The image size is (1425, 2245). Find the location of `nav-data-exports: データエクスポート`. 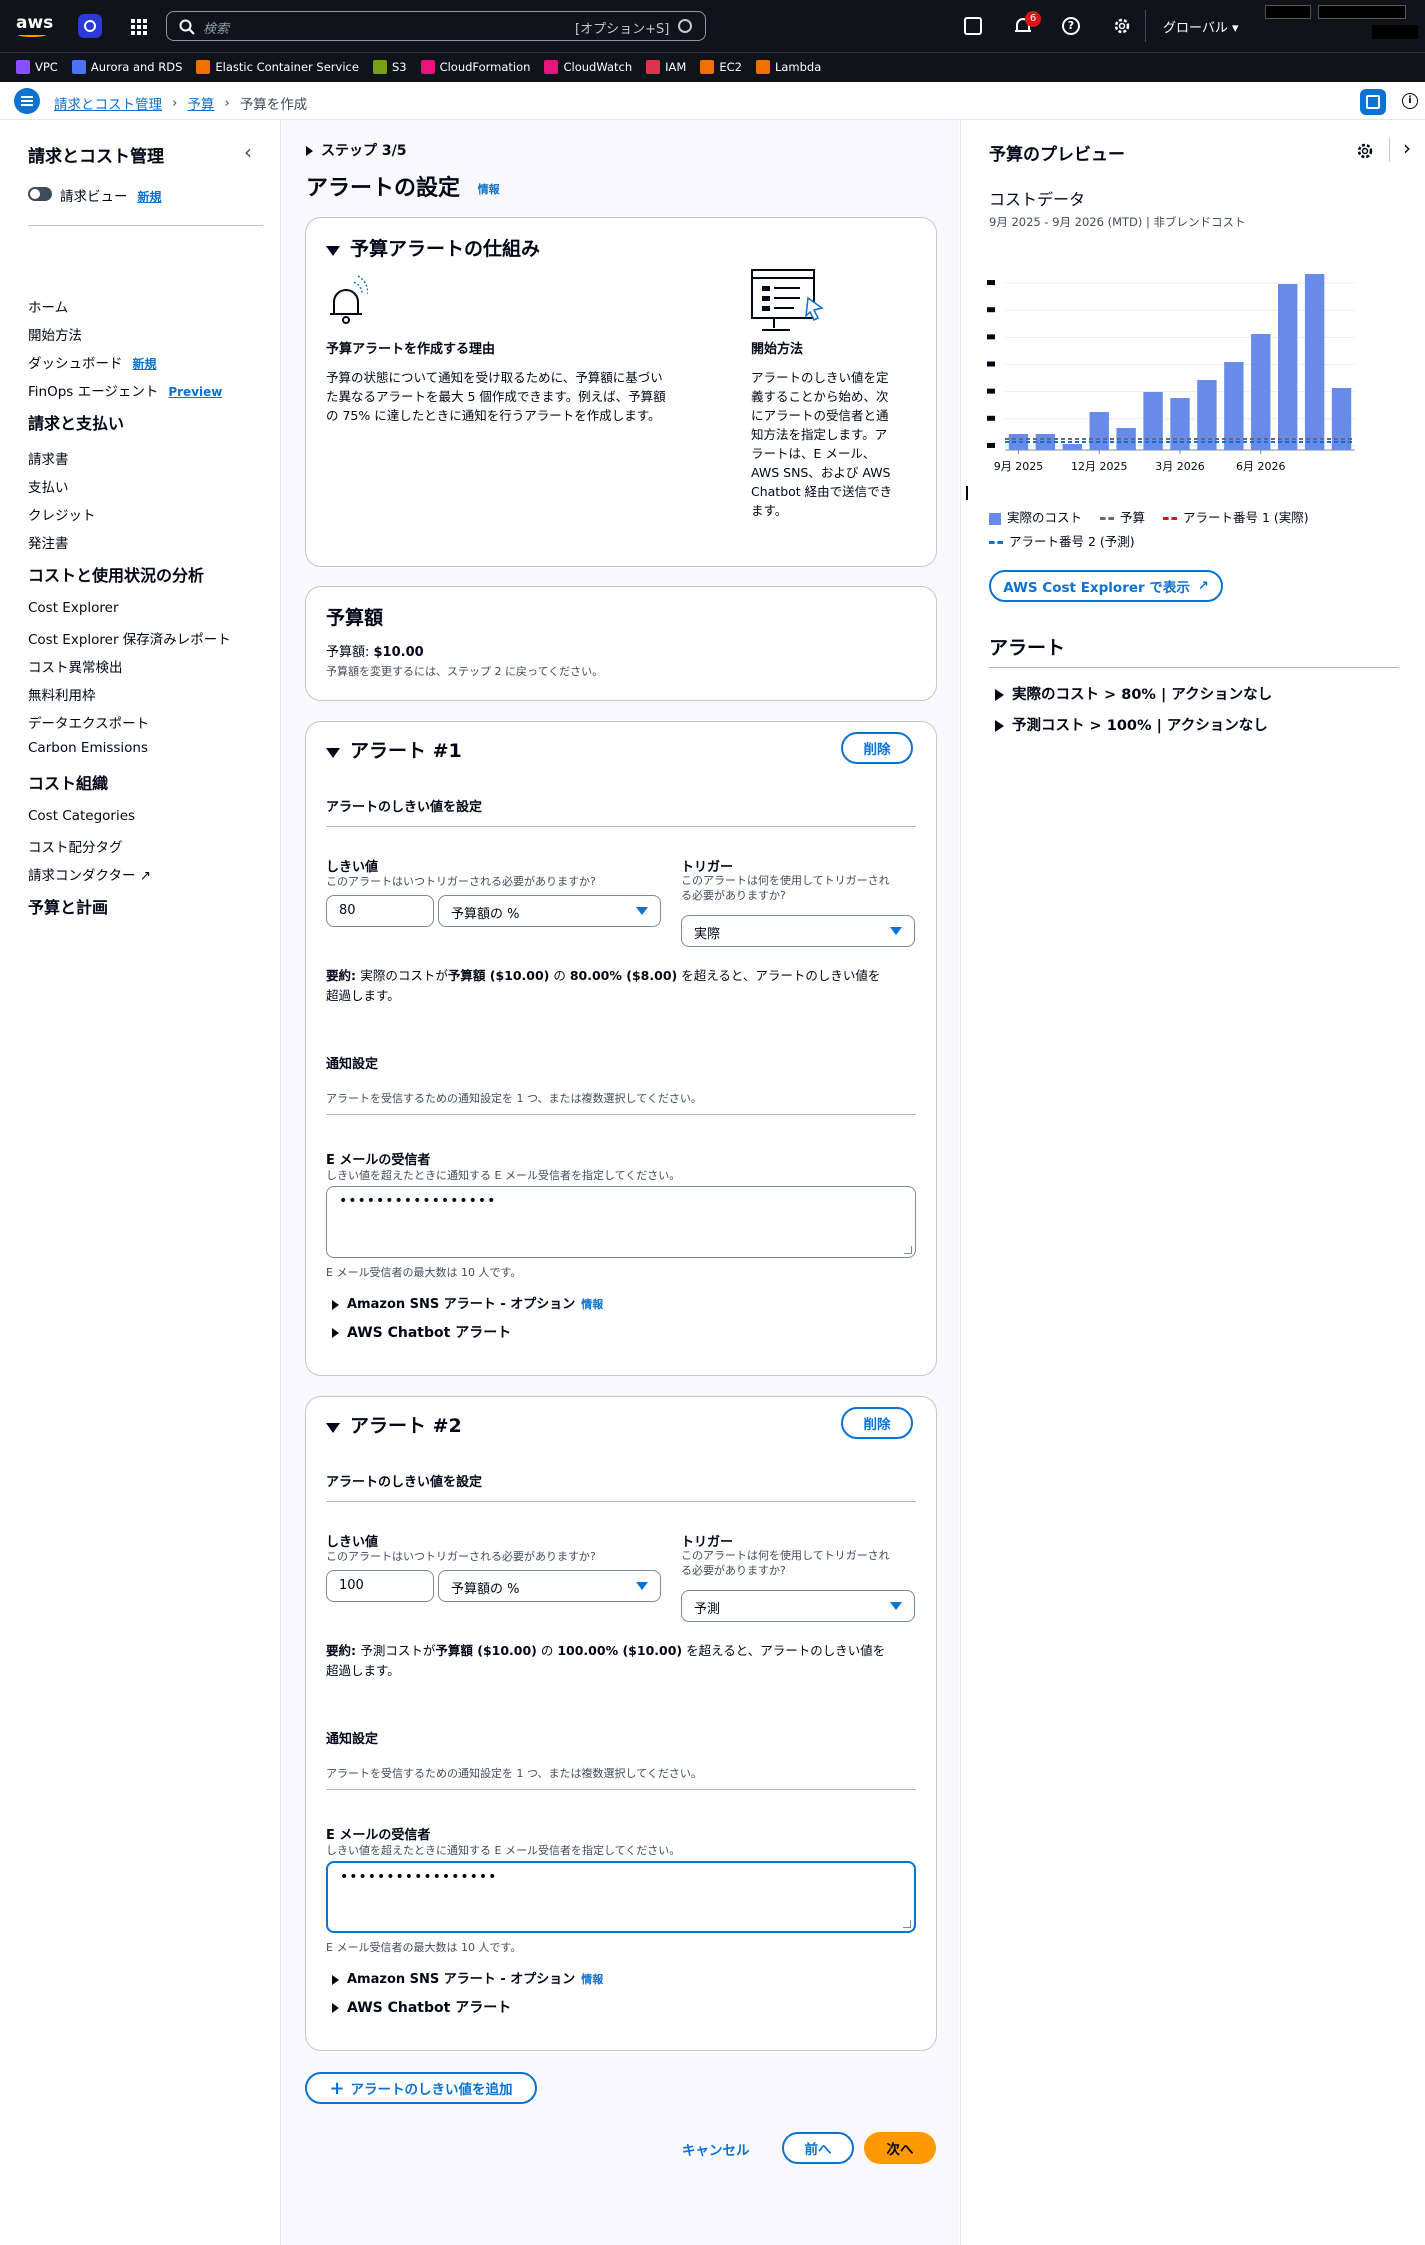

nav-data-exports: データエクスポート is located at coordinates (88, 722).